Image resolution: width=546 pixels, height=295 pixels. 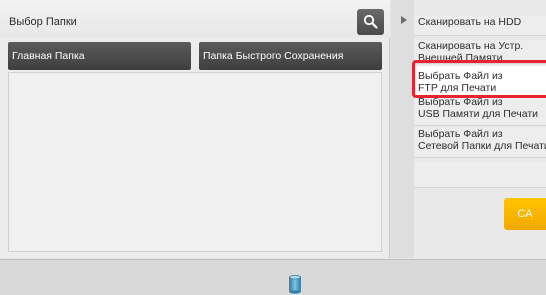 What do you see at coordinates (404, 20) in the screenshot?
I see `play-arrow-icon` at bounding box center [404, 20].